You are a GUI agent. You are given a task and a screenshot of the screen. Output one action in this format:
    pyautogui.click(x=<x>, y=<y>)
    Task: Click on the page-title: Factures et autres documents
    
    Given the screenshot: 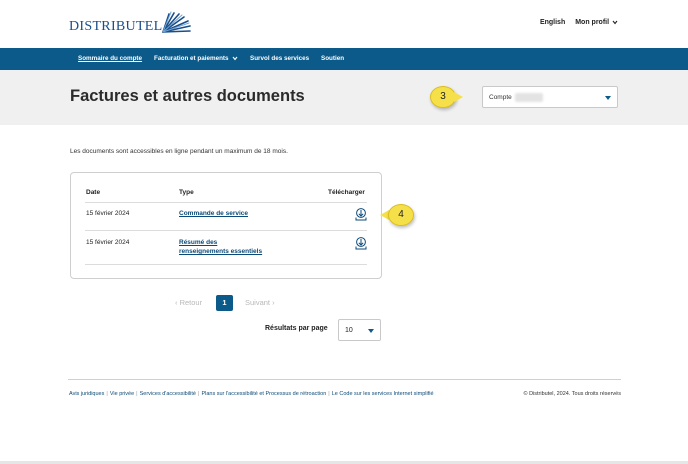 What is the action you would take?
    pyautogui.click(x=187, y=96)
    